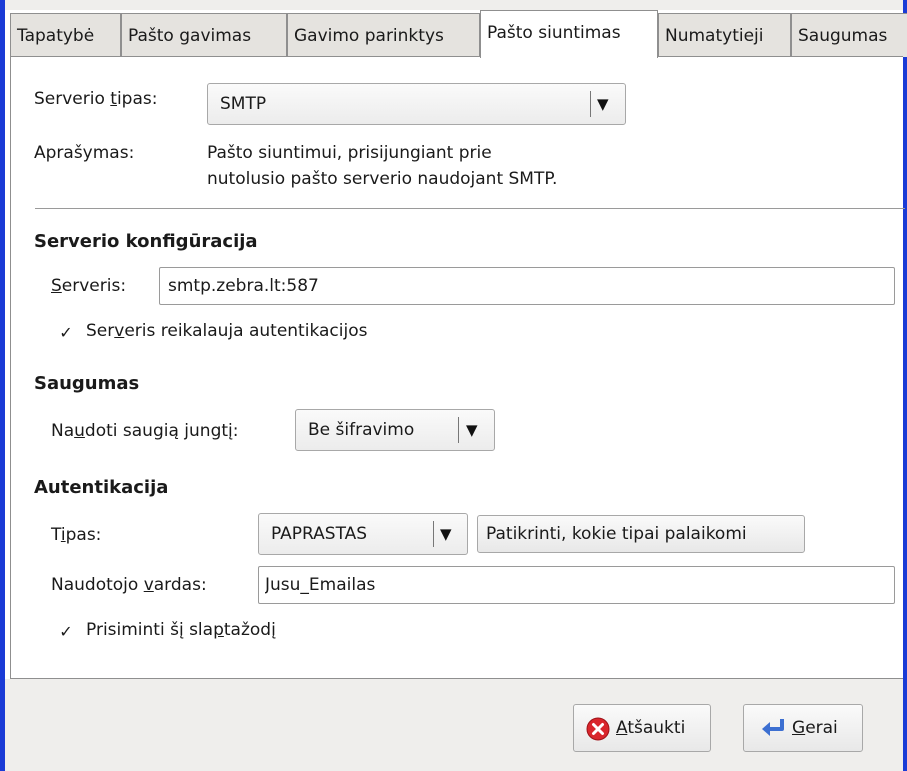 The width and height of the screenshot is (907, 771). Describe the element at coordinates (454, 725) in the screenshot. I see `dialog-button-area: Atšaukti Gerai` at that location.